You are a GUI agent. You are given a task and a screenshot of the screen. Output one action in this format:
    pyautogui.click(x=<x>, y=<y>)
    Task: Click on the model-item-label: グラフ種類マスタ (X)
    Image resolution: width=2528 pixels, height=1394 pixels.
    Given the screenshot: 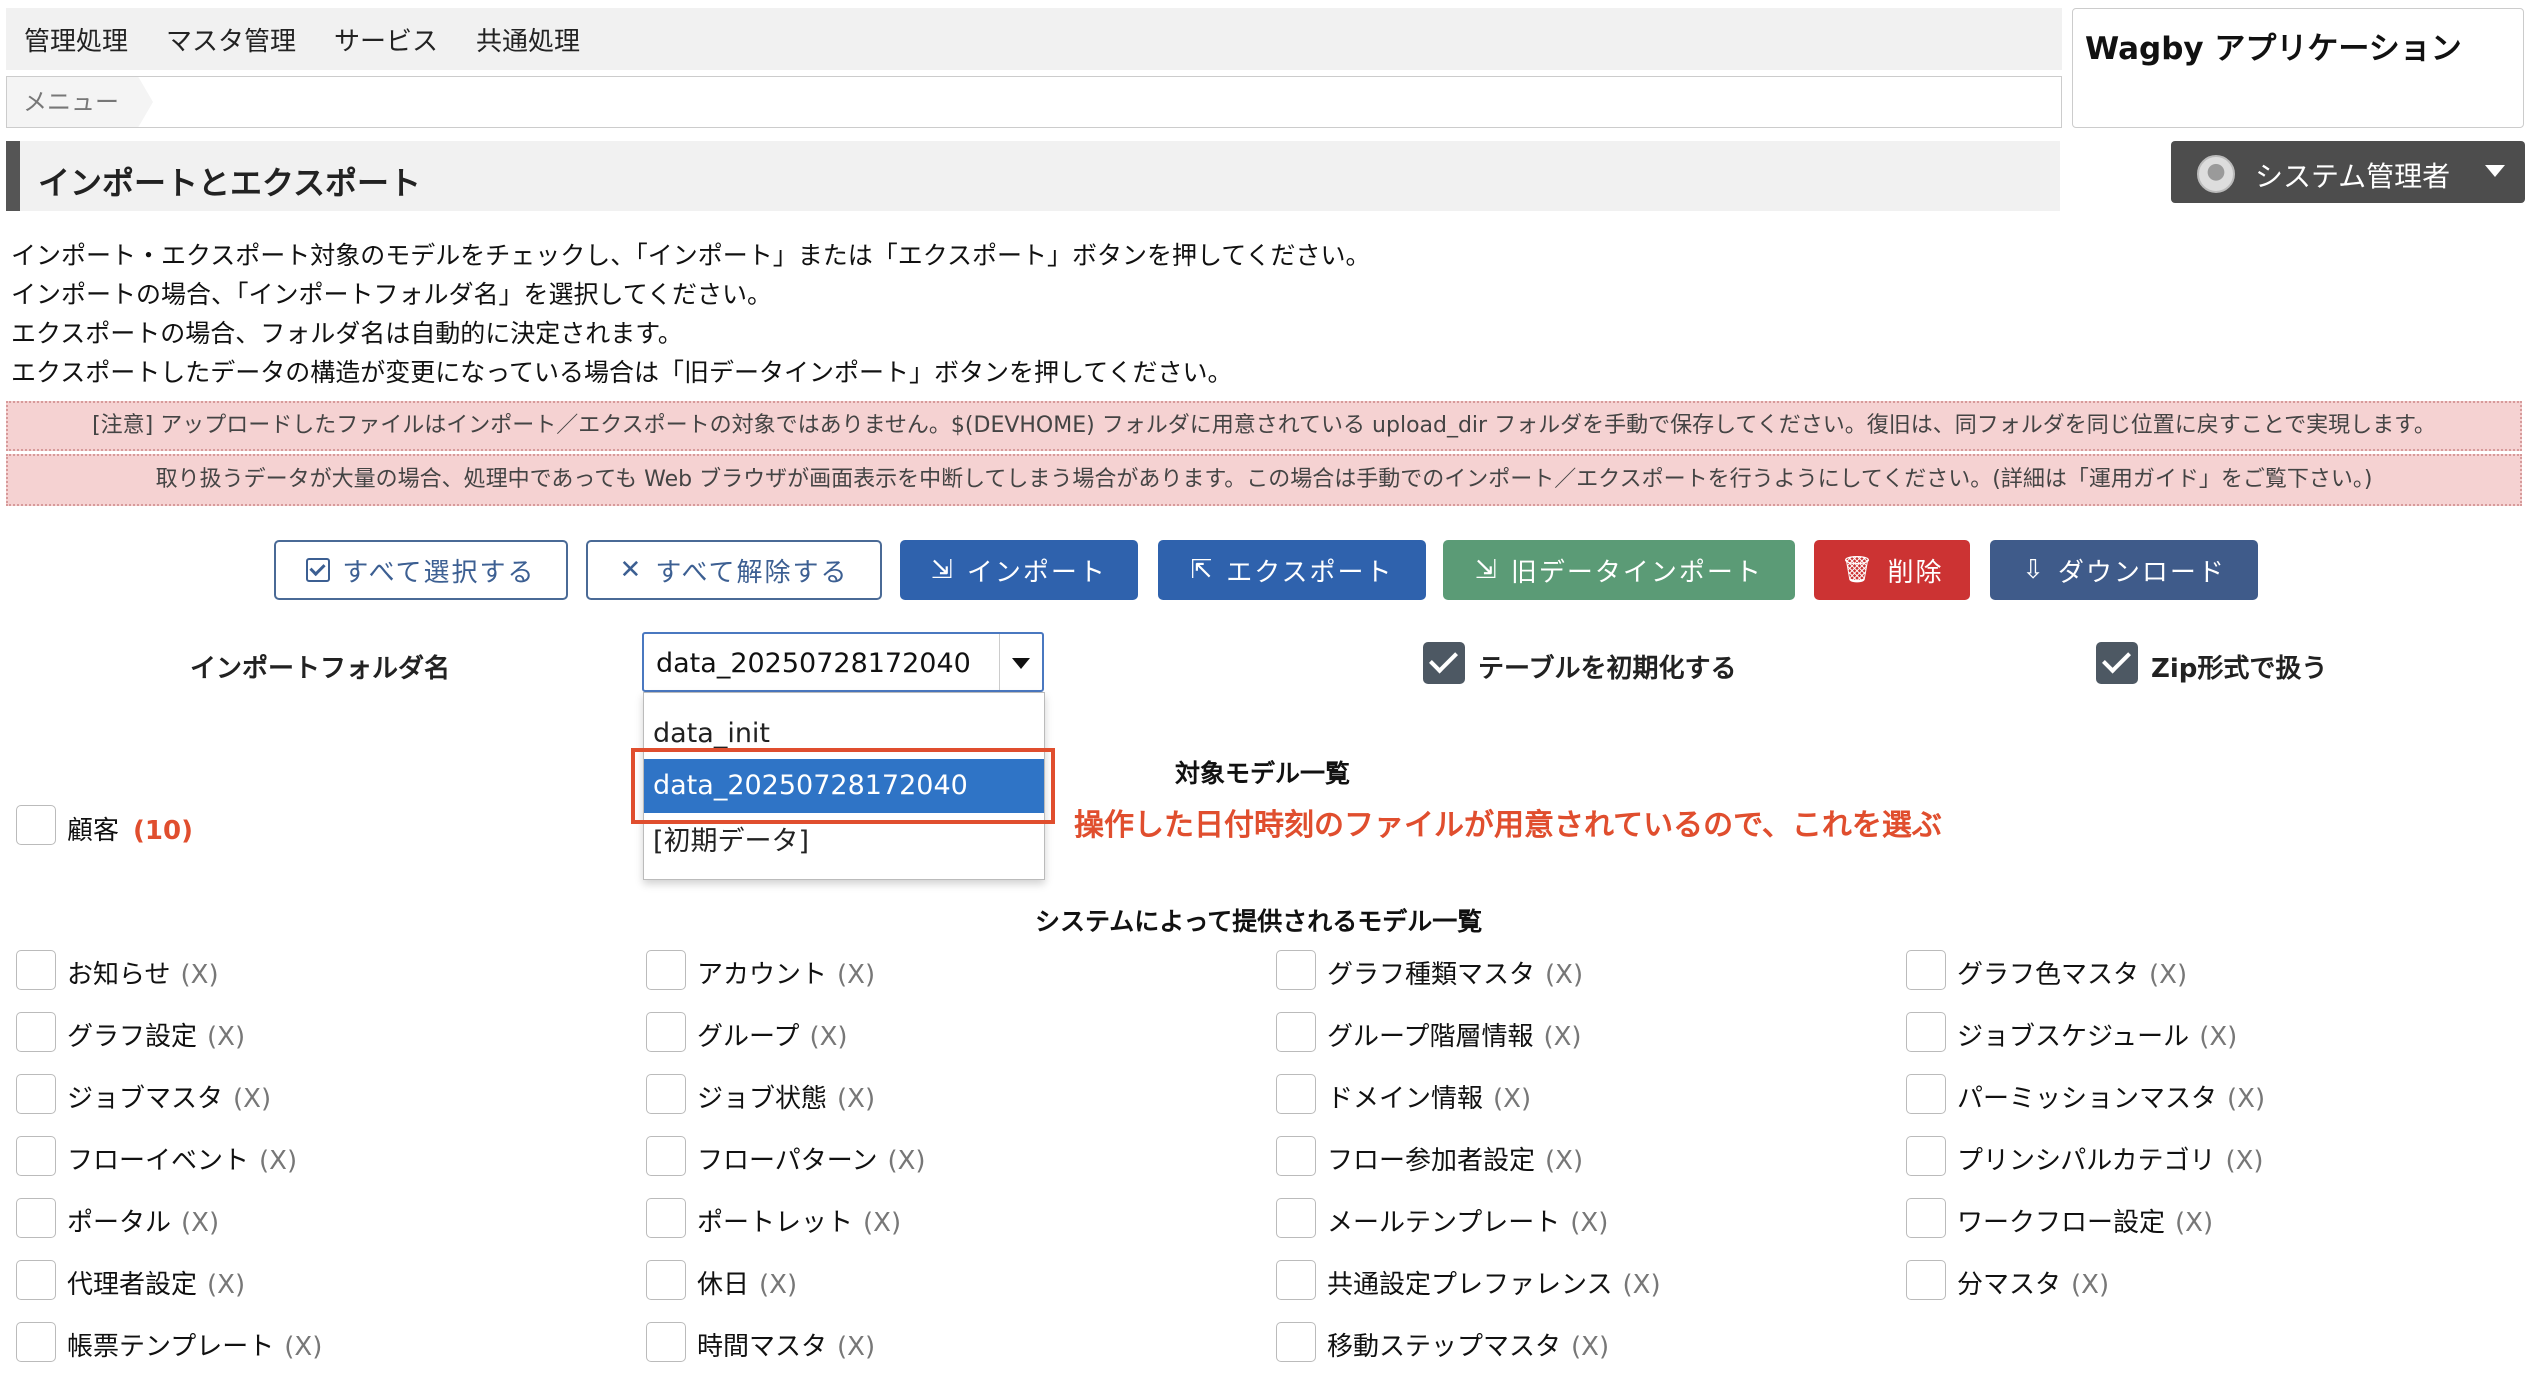 What is the action you would take?
    pyautogui.click(x=1455, y=975)
    